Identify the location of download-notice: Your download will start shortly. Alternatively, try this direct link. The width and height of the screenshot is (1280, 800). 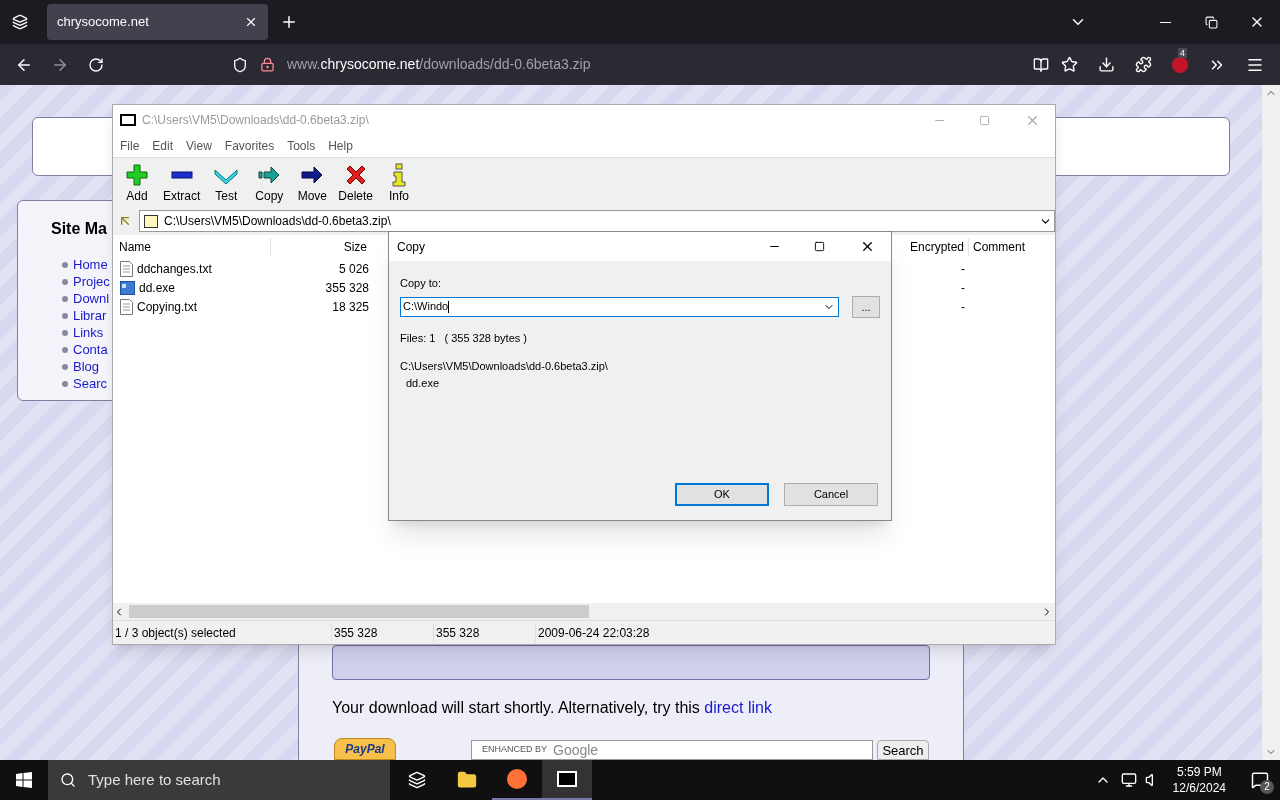
(552, 708).